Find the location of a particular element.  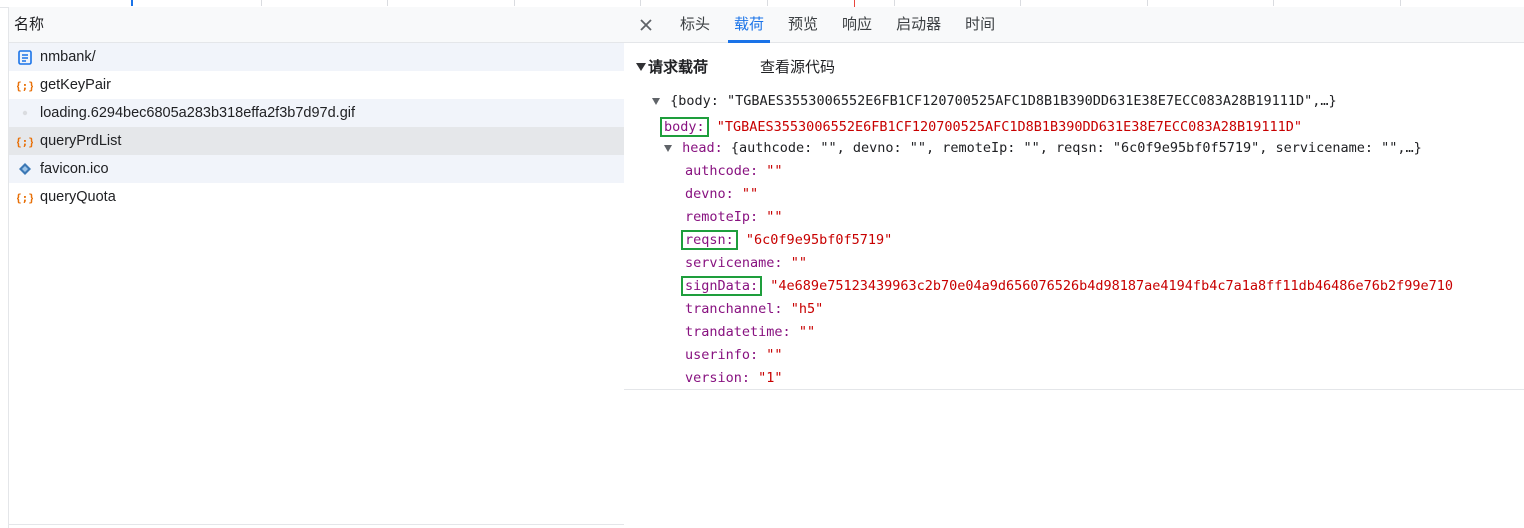

payload-section-title: 请求载荷 is located at coordinates (678, 67).